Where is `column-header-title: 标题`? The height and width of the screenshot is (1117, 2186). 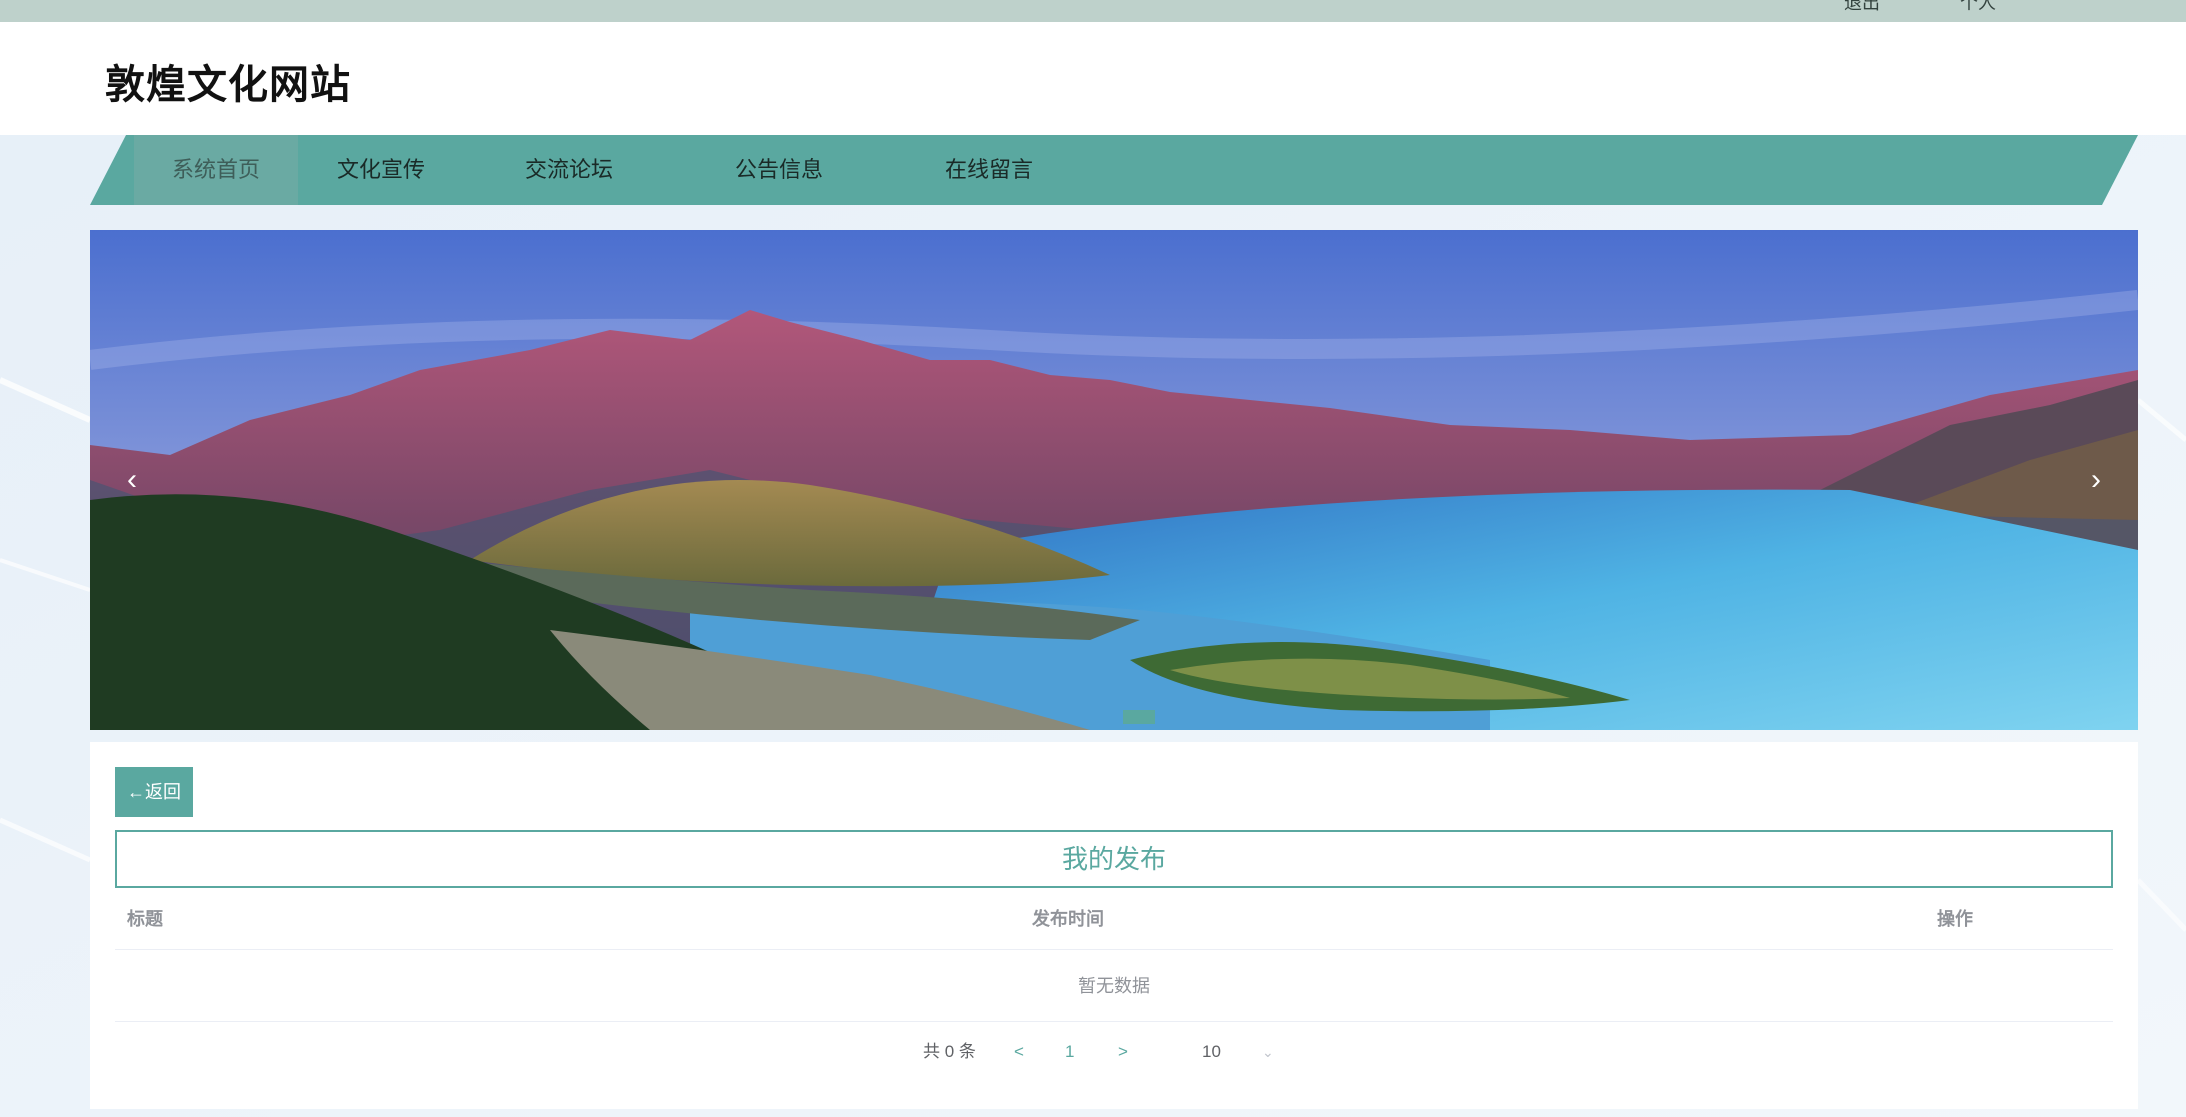 column-header-title: 标题 is located at coordinates (145, 919).